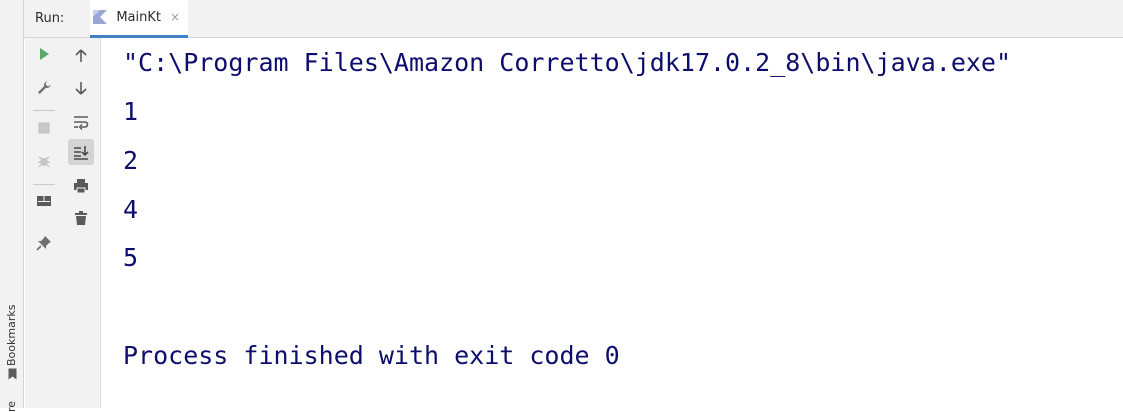  I want to click on stop-icon, so click(44, 128).